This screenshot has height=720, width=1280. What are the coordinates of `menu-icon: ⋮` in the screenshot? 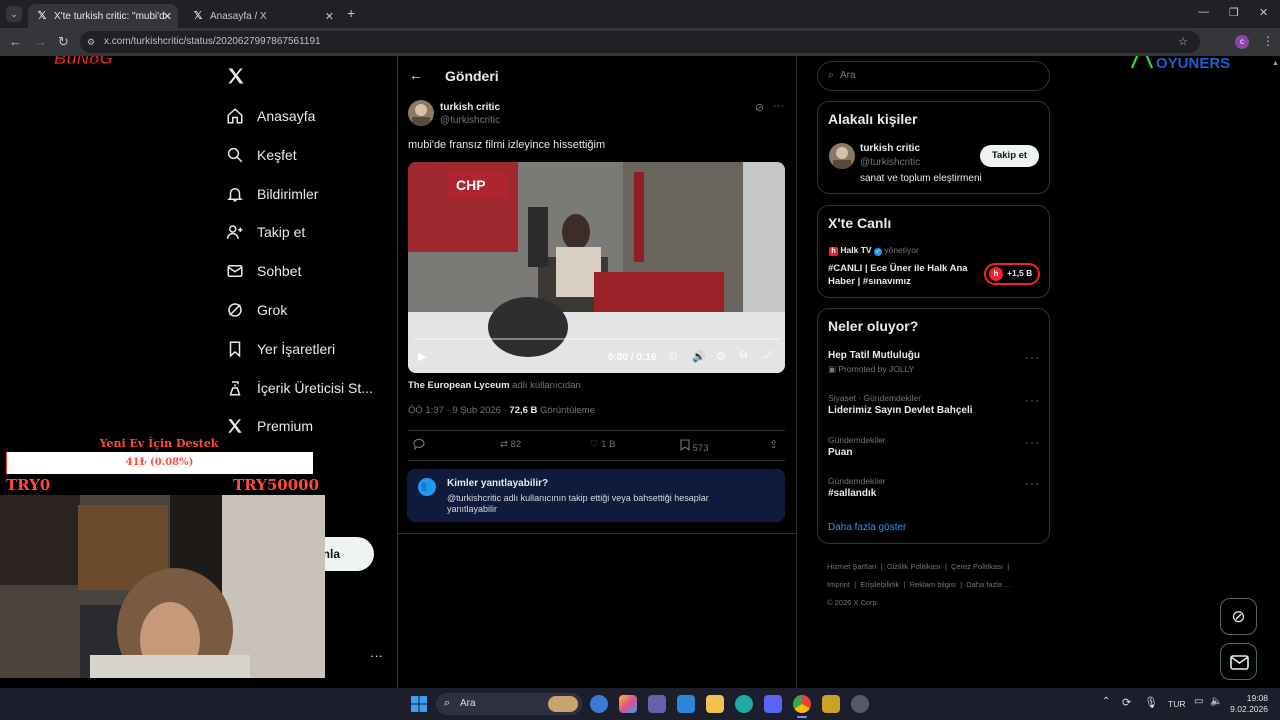 It's located at (1268, 41).